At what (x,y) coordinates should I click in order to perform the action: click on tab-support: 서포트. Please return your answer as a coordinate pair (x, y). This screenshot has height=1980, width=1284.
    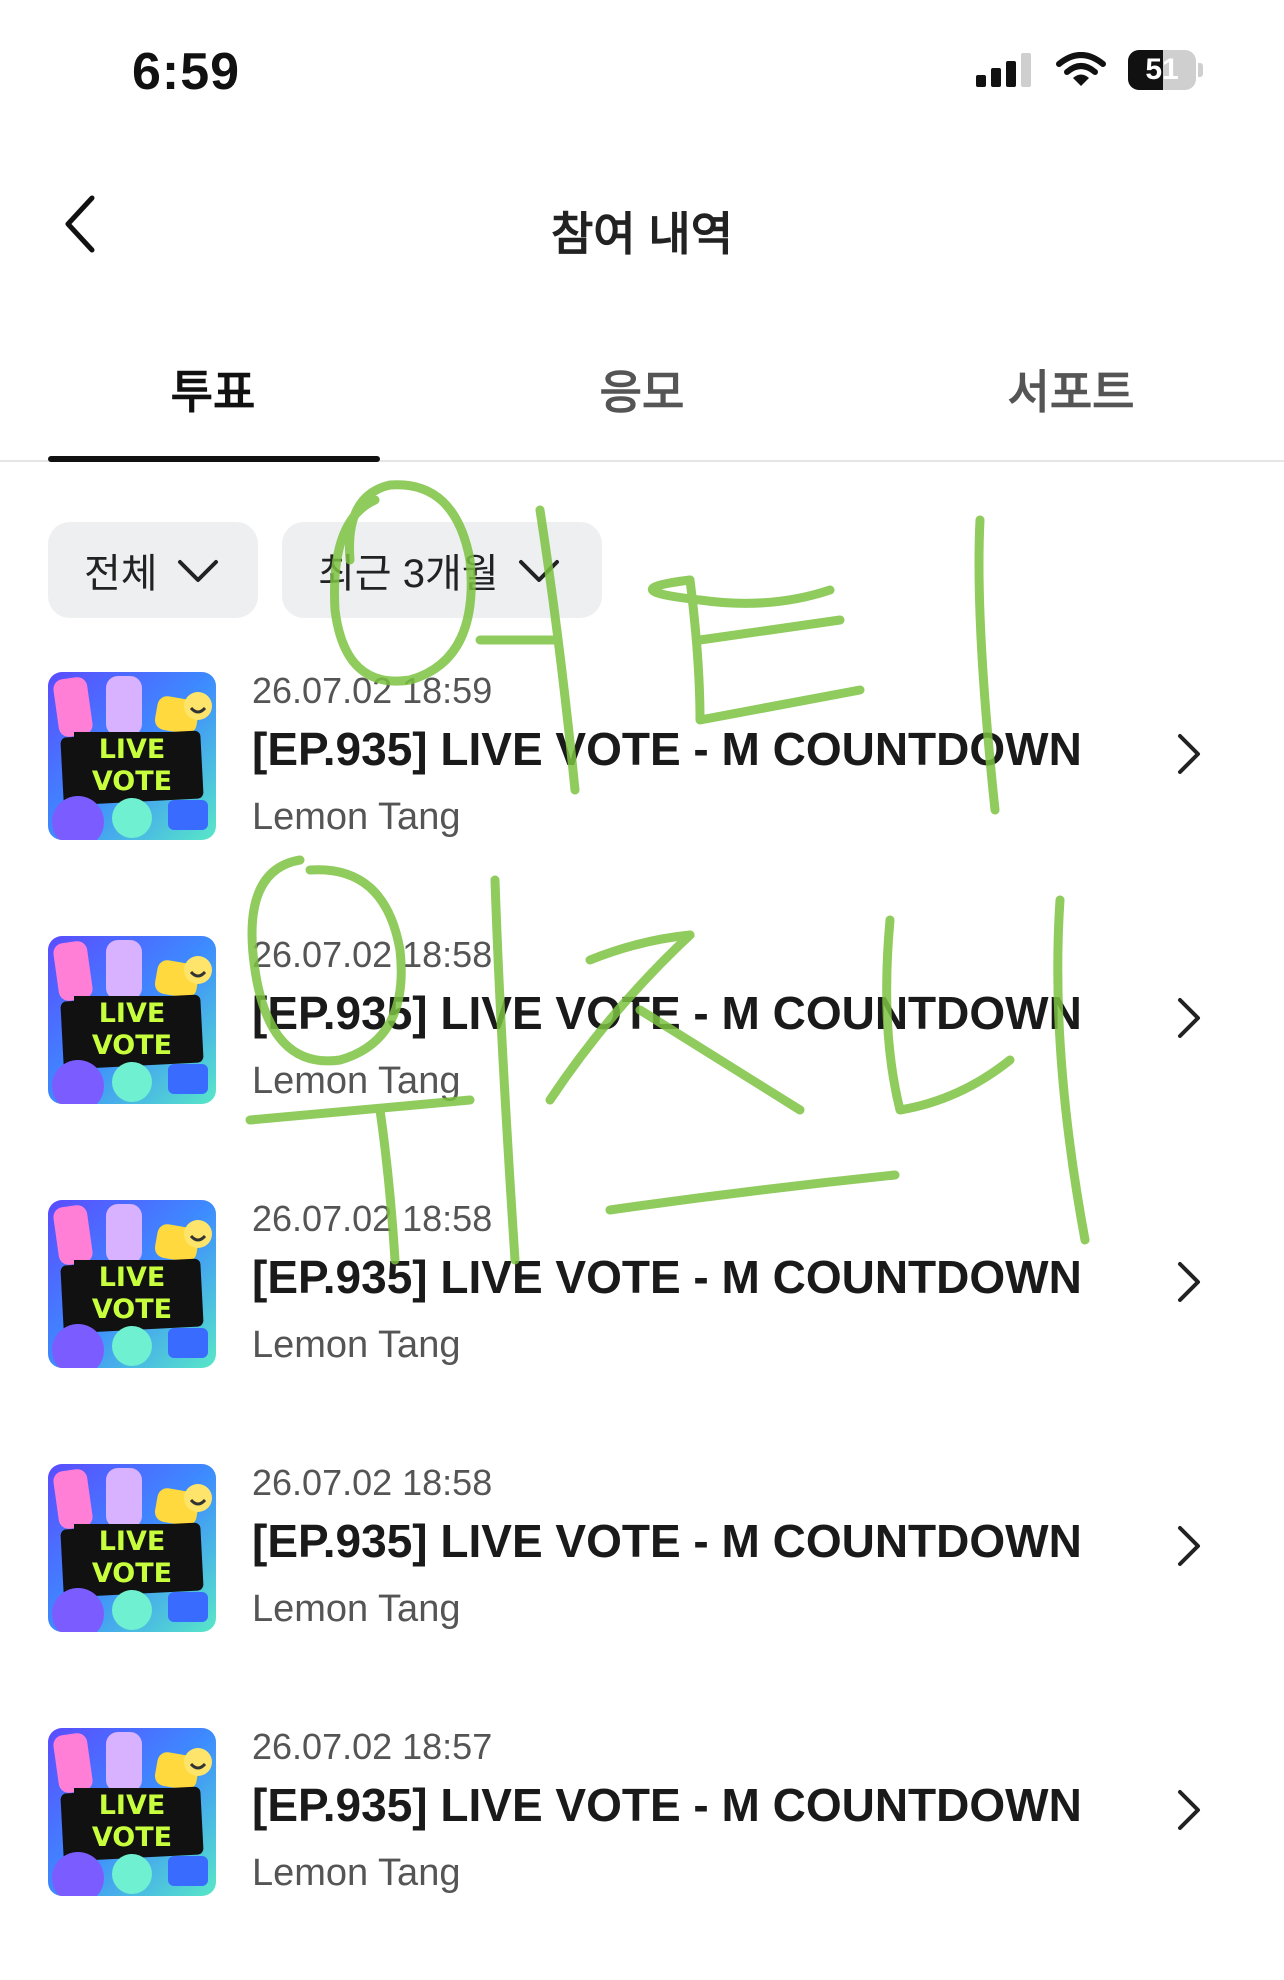
    Looking at the image, I should click on (1071, 402).